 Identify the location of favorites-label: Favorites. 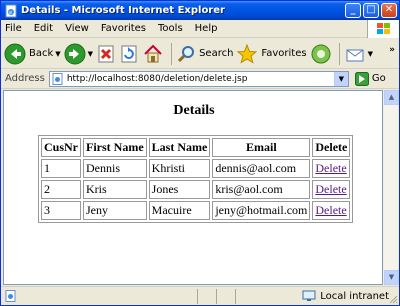
(284, 53).